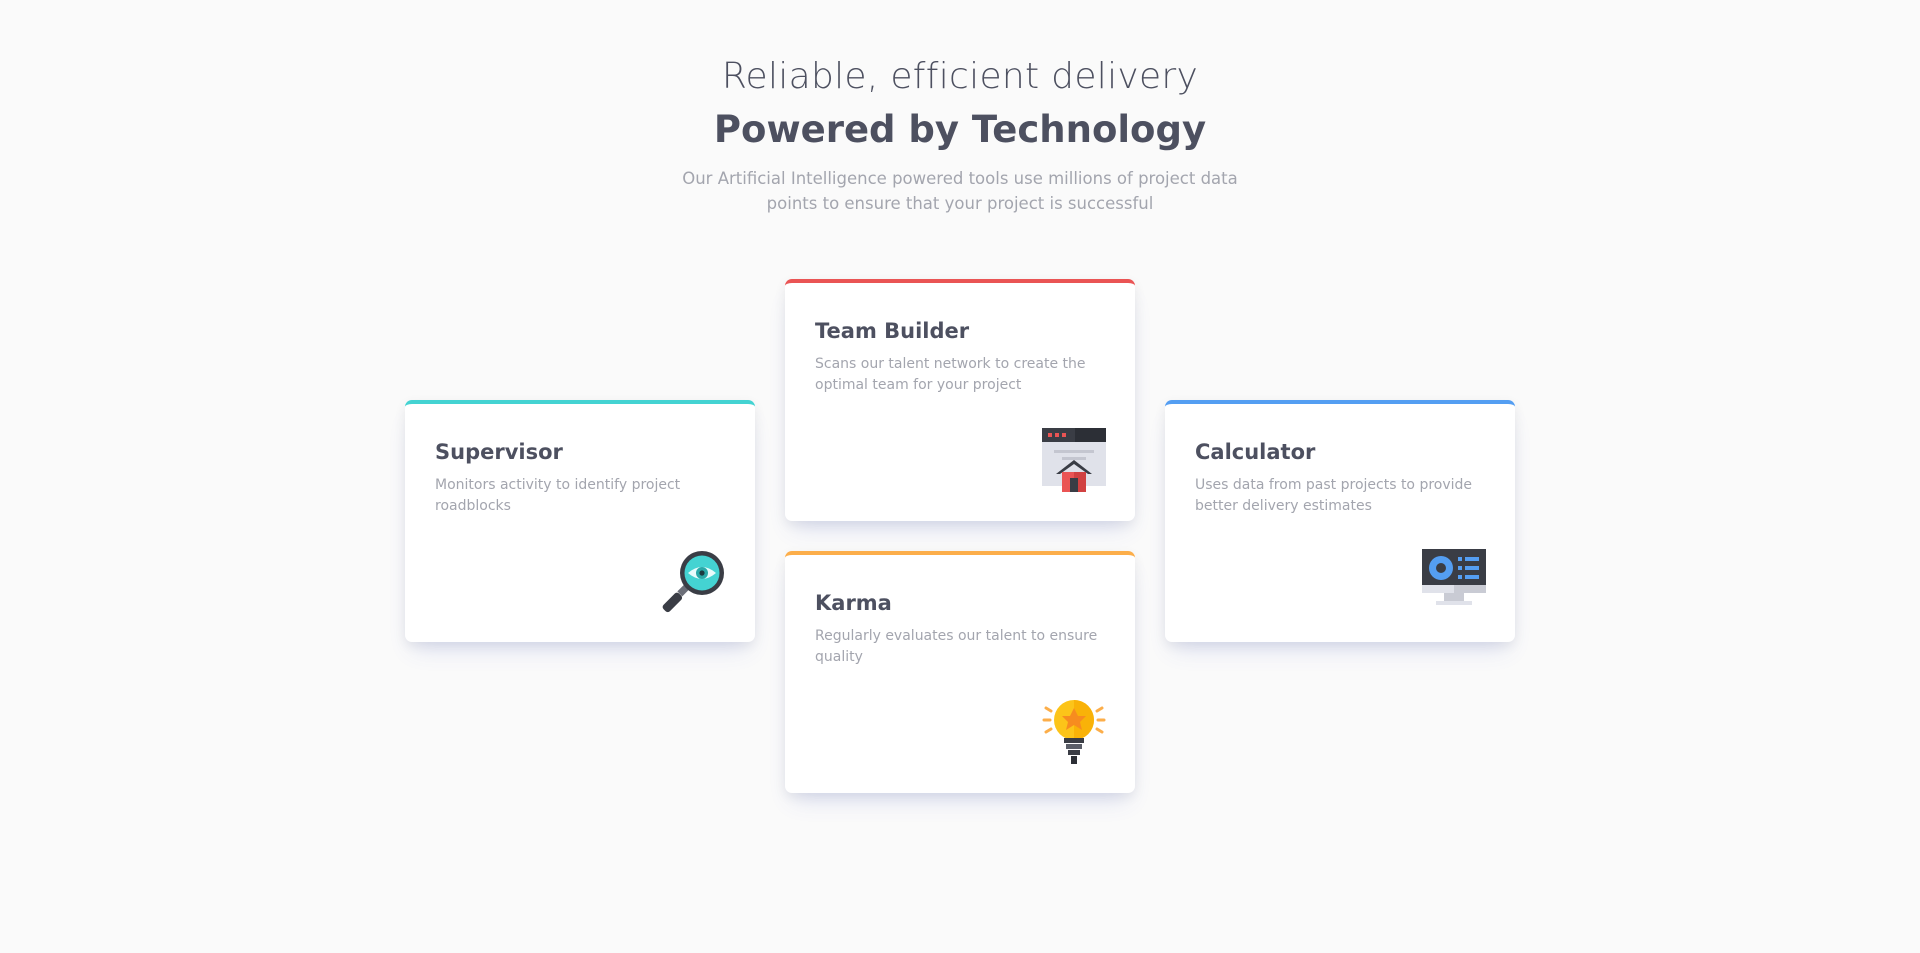 This screenshot has width=1920, height=953. Describe the element at coordinates (694, 581) in the screenshot. I see `magnifier-eye-icon` at that location.